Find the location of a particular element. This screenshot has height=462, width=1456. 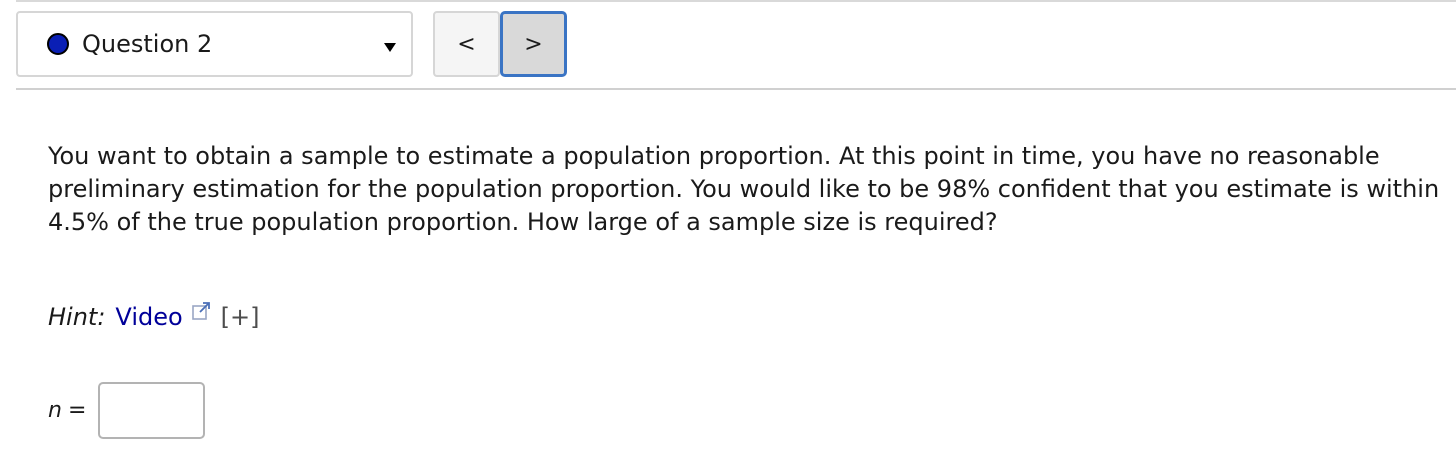

next-question-button: > is located at coordinates (533, 44).